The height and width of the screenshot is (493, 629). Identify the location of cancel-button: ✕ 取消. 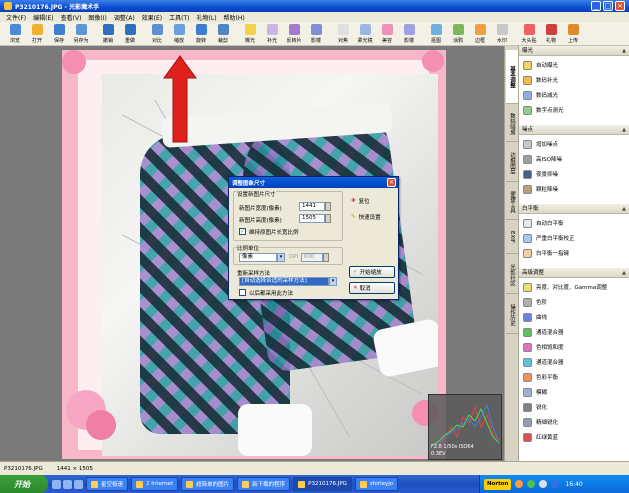
(372, 288).